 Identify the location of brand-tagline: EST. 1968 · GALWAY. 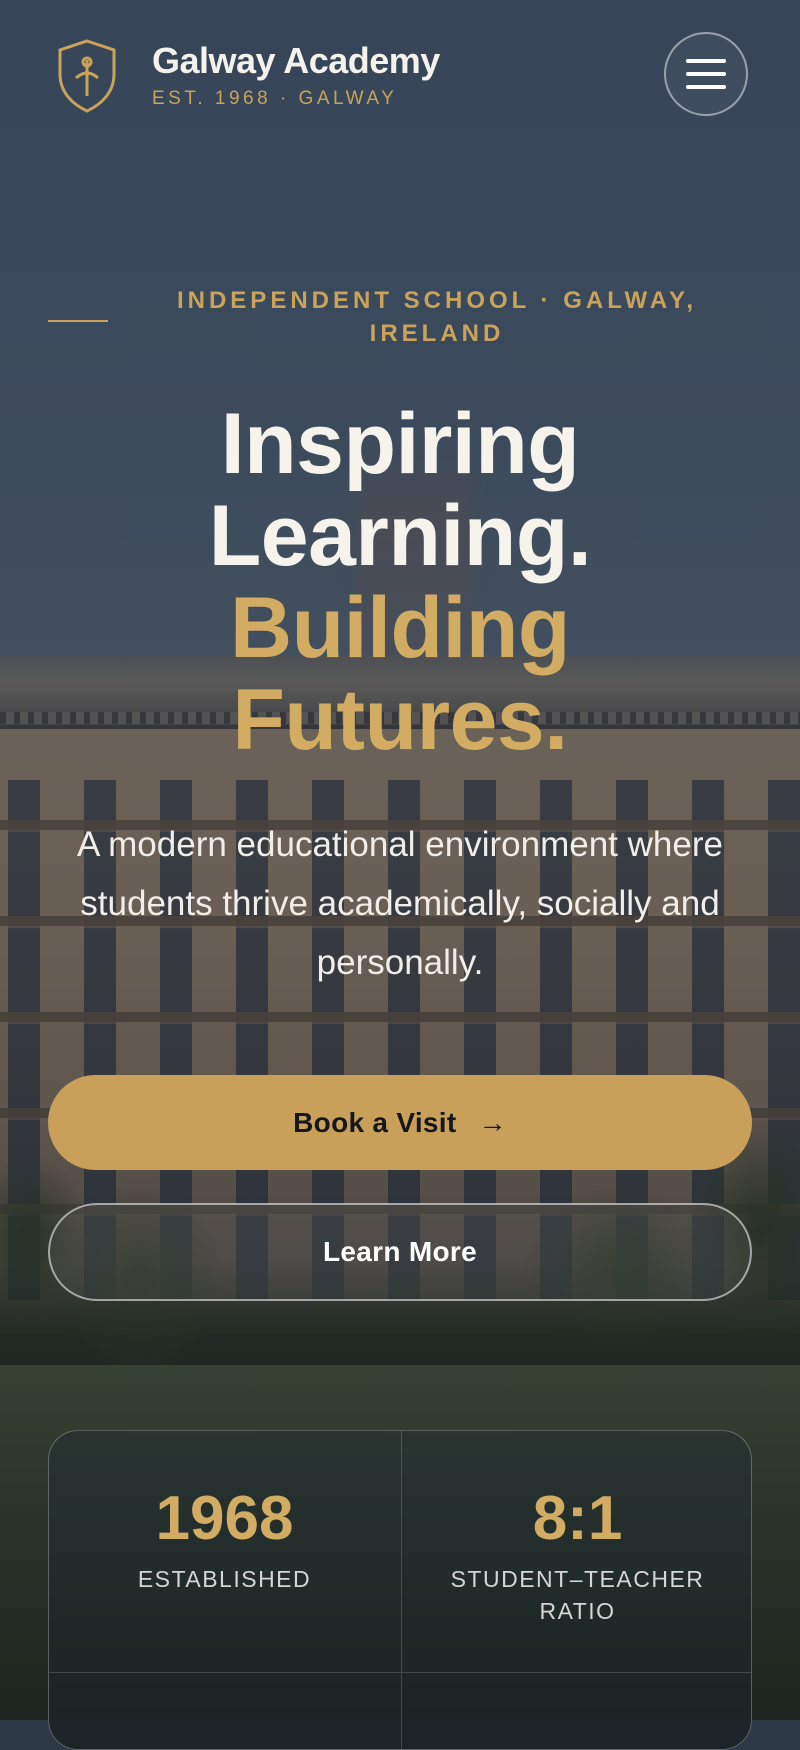
(275, 98).